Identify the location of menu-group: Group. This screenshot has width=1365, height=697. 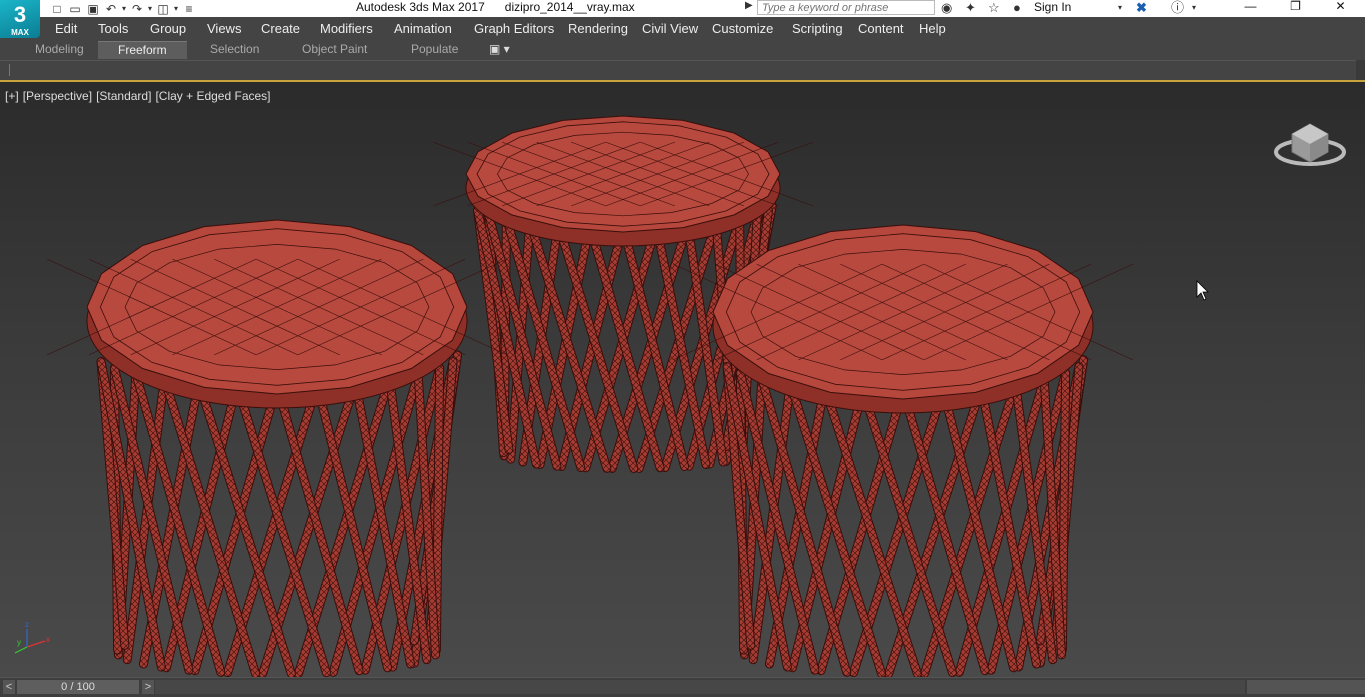
(168, 28).